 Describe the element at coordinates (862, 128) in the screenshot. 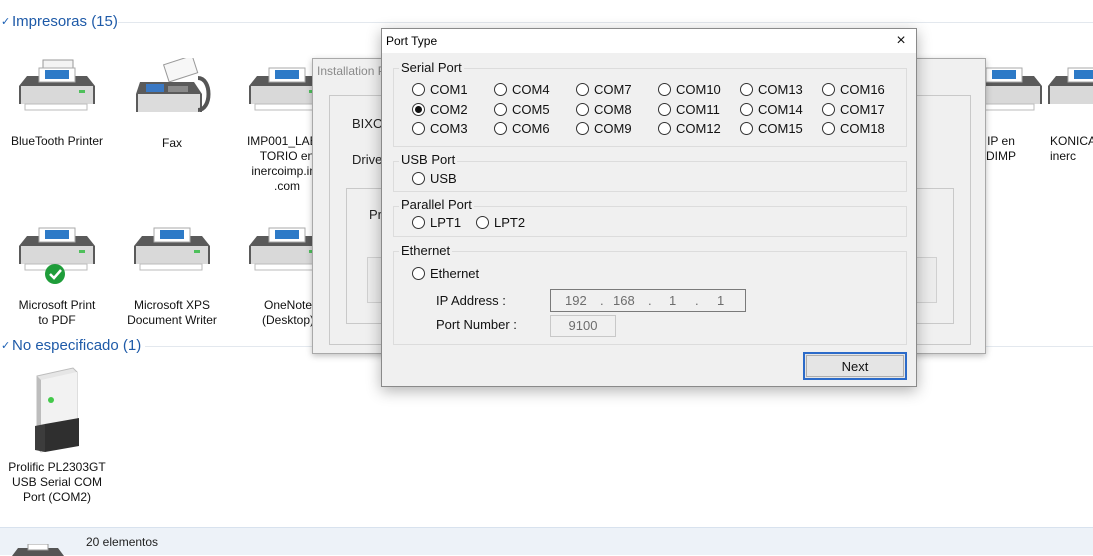

I see `radio-label: COM18` at that location.